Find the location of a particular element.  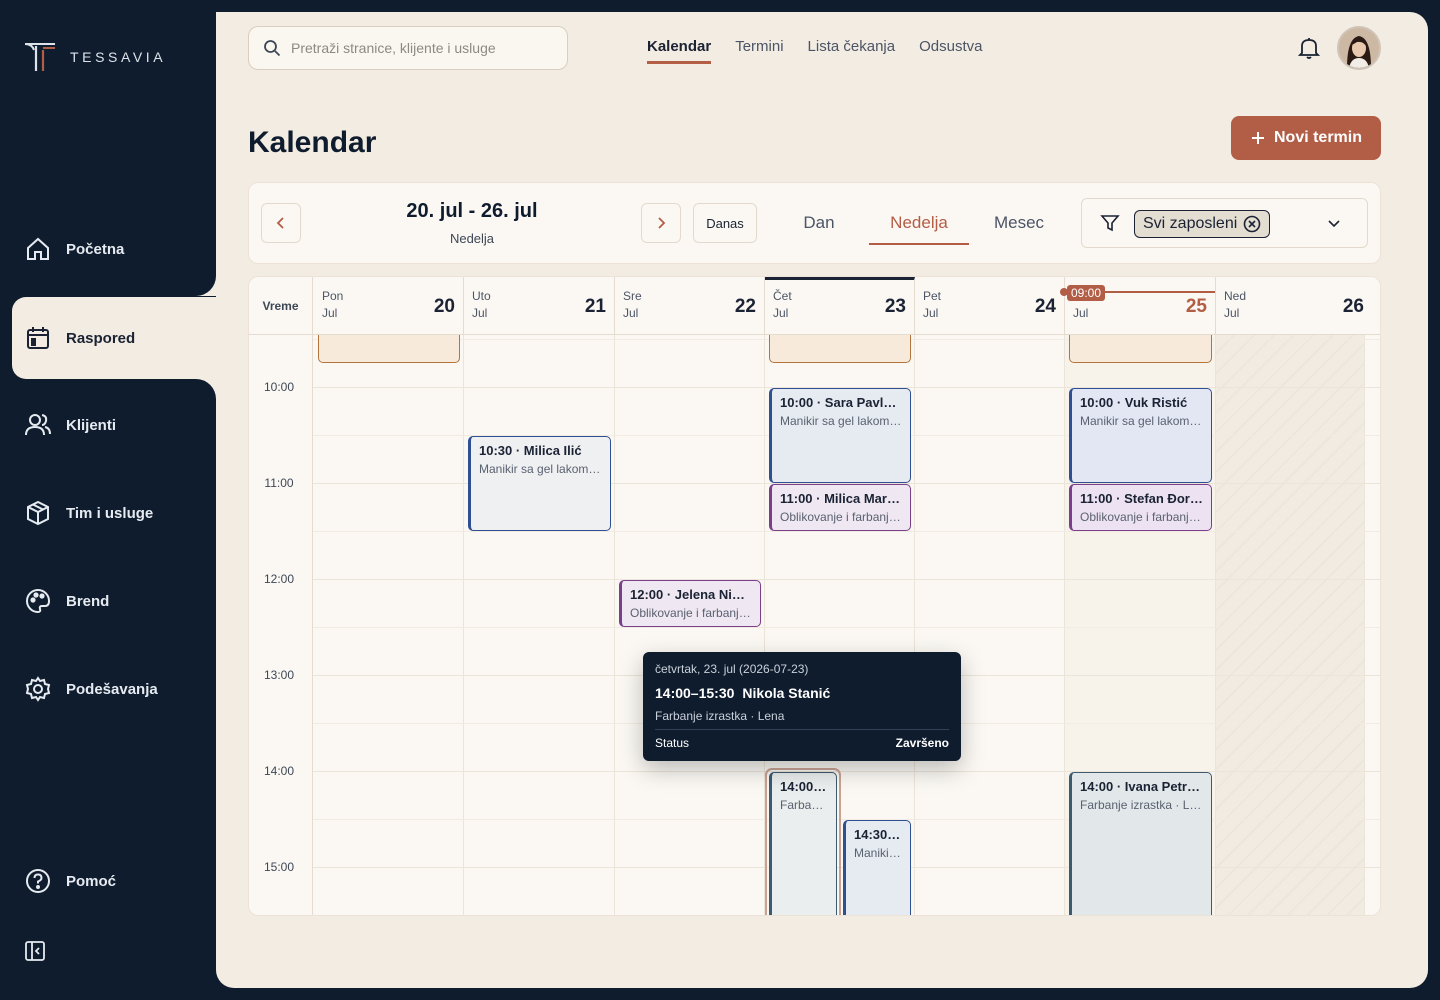

clear-circle-icon is located at coordinates (1252, 224).